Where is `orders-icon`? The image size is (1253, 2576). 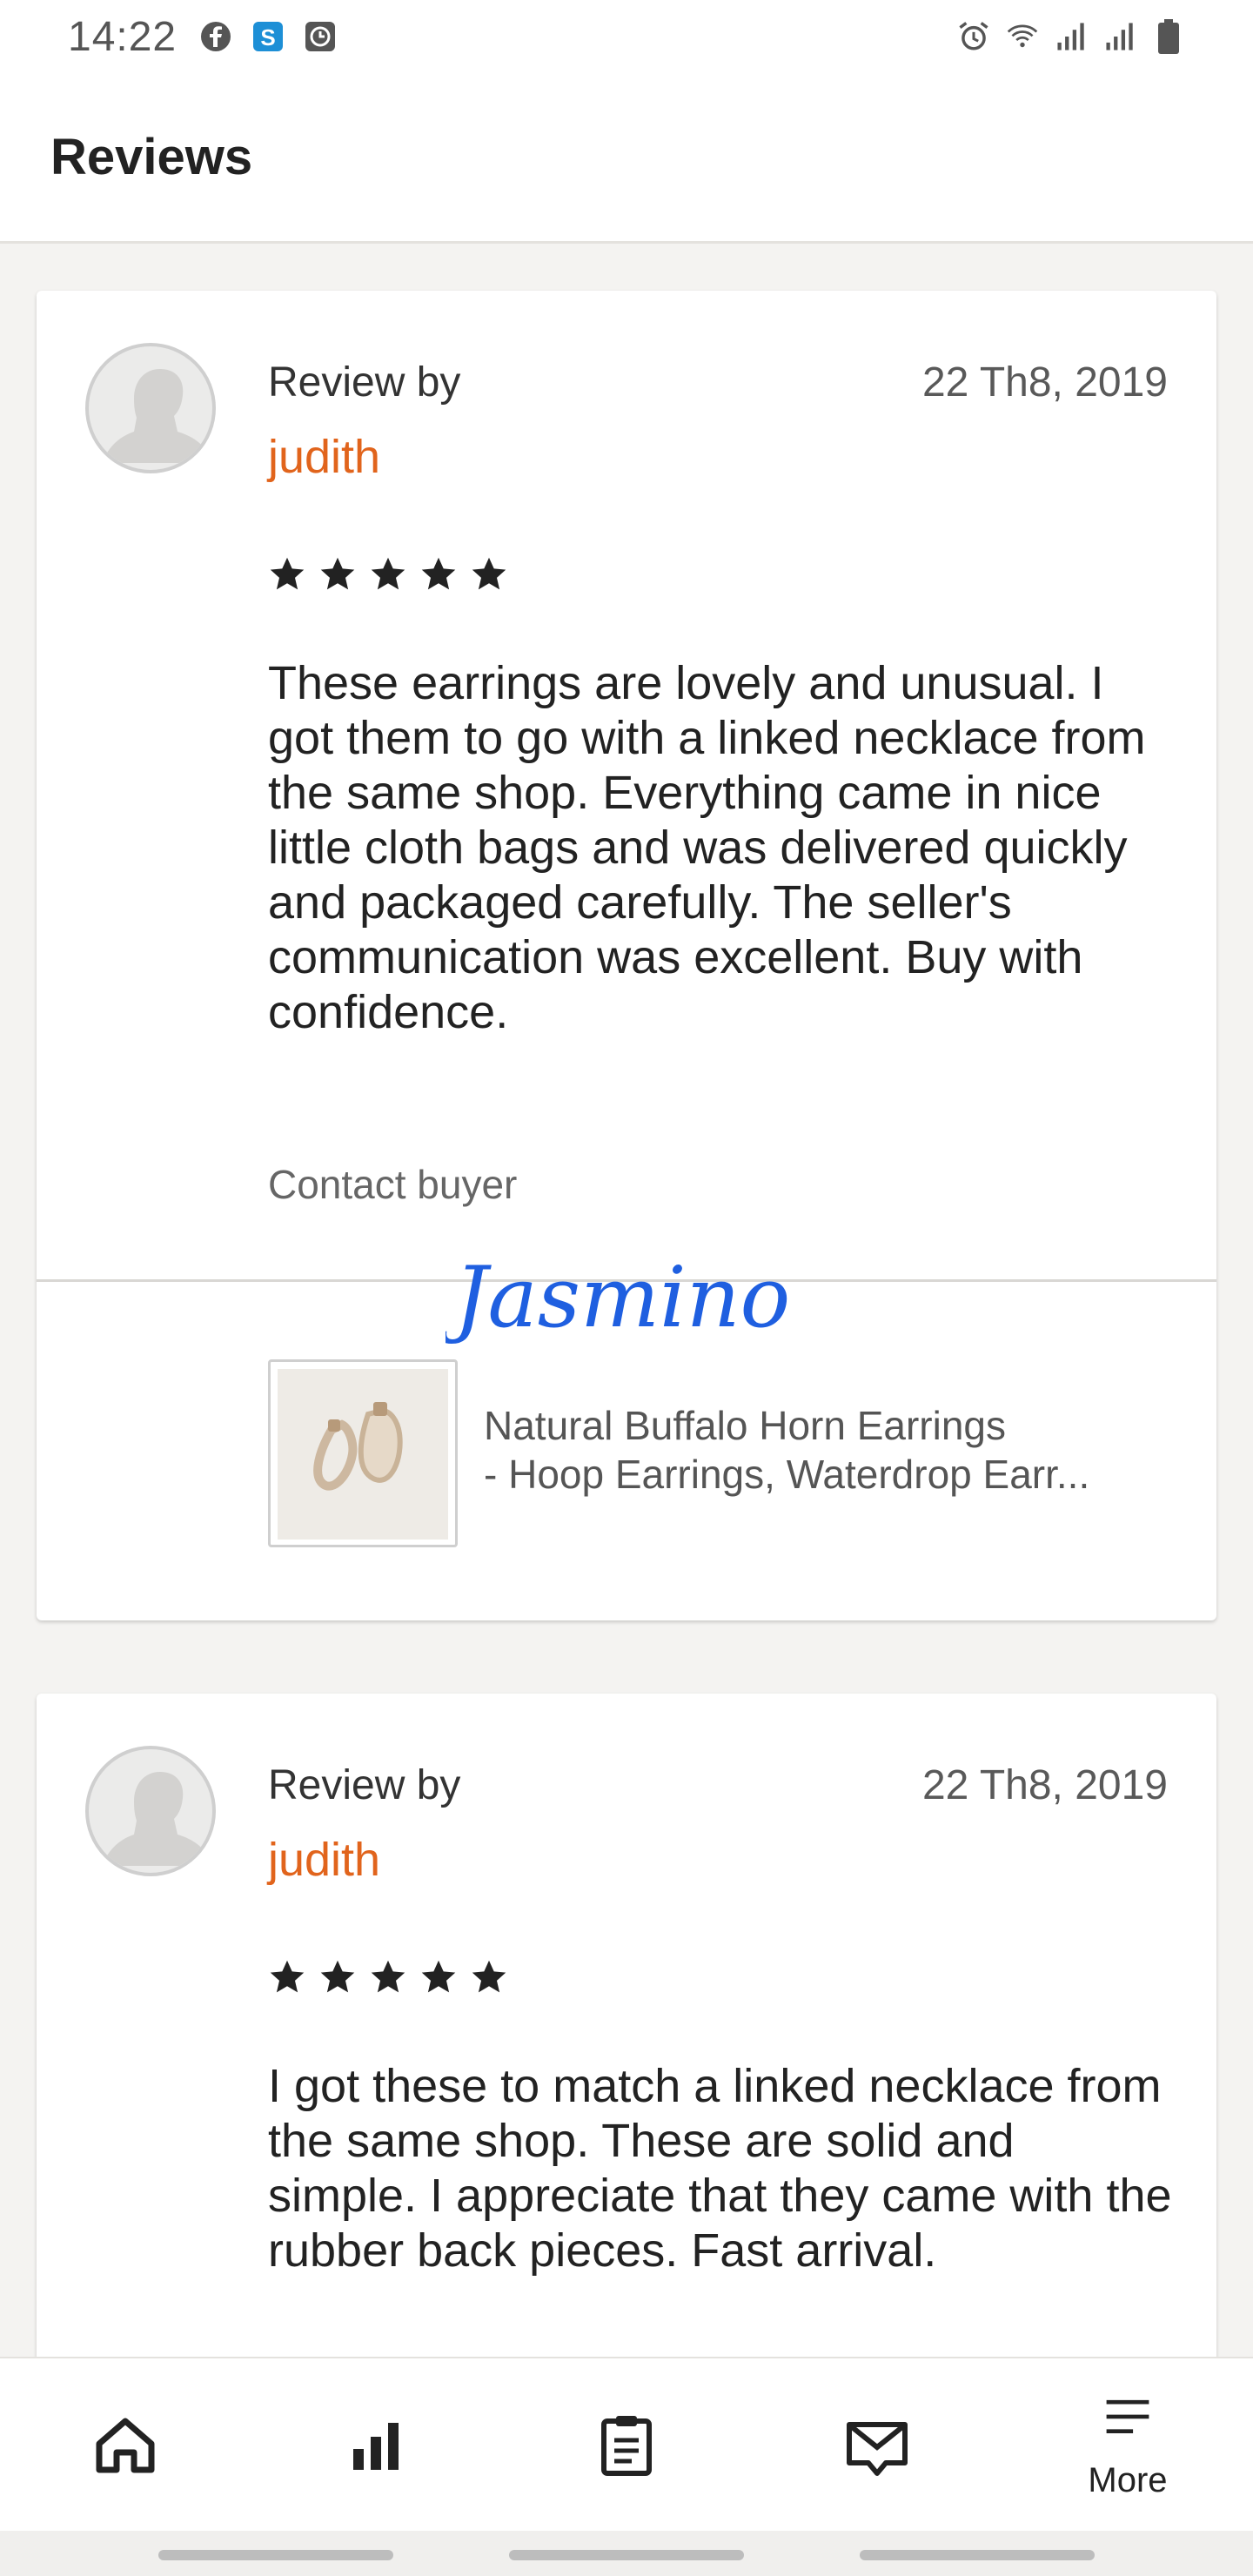 orders-icon is located at coordinates (626, 2446).